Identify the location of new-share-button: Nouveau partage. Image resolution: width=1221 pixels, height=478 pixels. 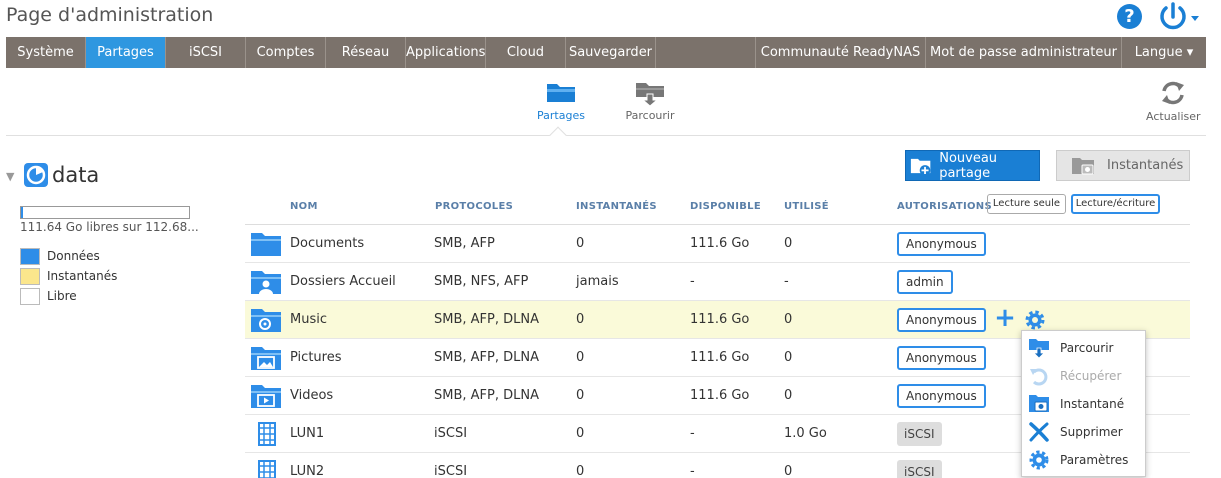
(972, 165).